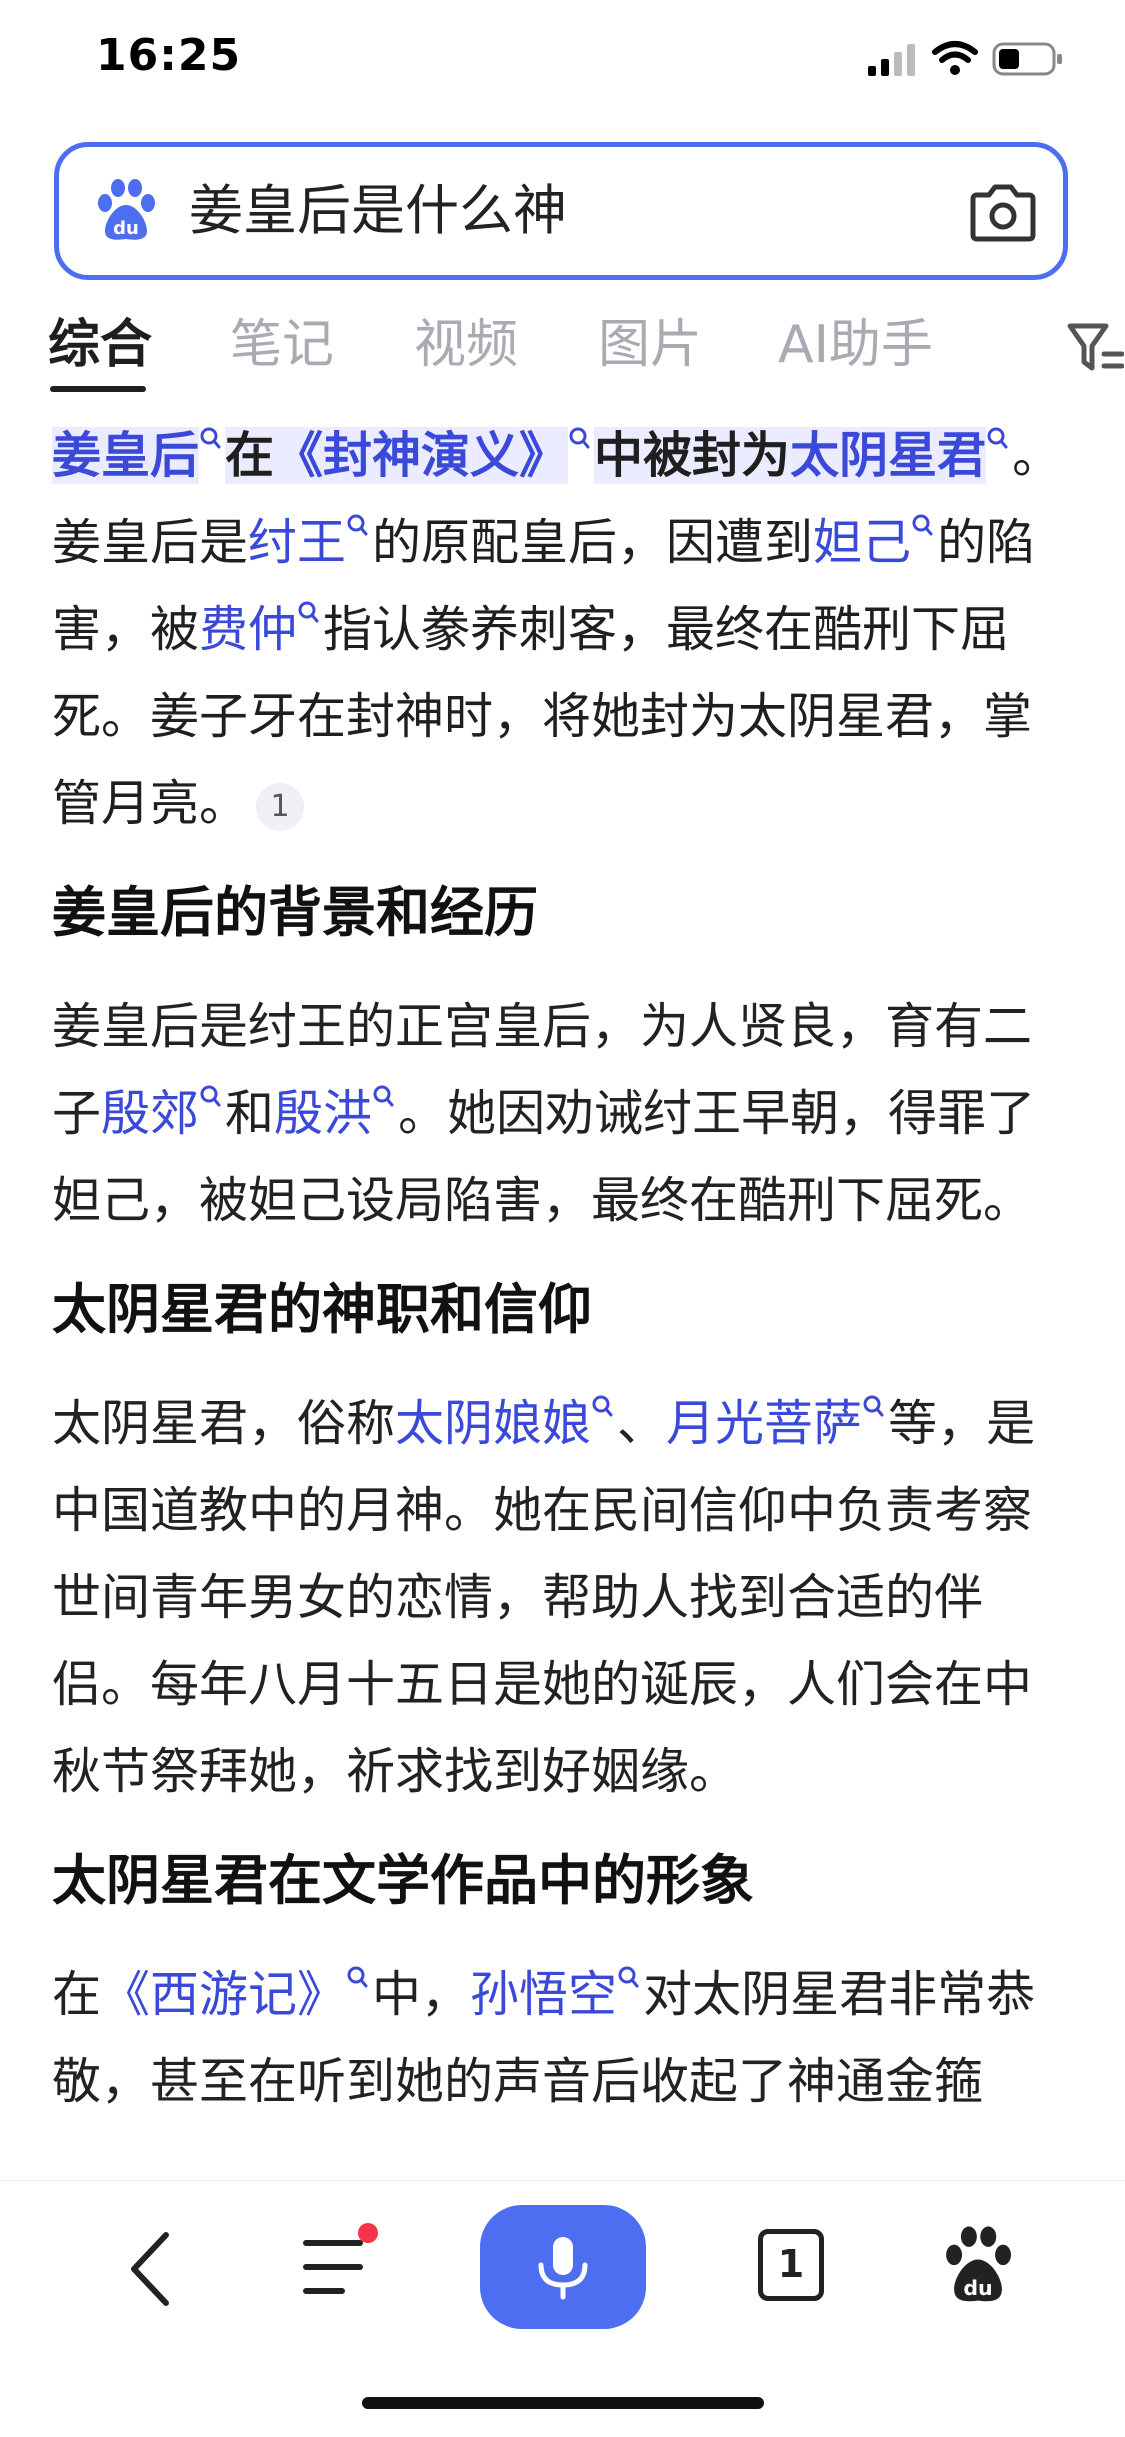 The image size is (1125, 2437). Describe the element at coordinates (403, 1880) in the screenshot. I see `section-title-literature: 太阴星君在文学作品中的形象` at that location.